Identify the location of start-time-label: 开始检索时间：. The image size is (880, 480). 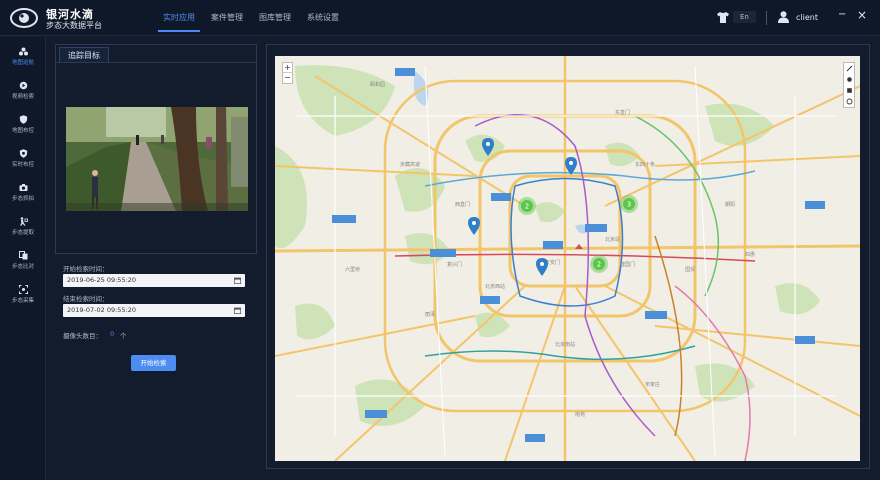
(86, 269).